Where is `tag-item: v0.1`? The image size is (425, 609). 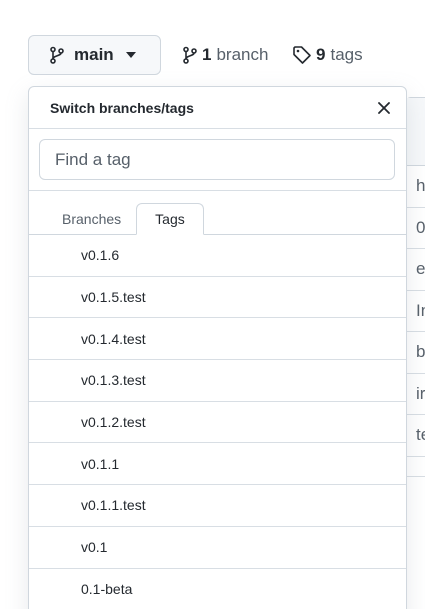
tag-item: v0.1 is located at coordinates (217, 548).